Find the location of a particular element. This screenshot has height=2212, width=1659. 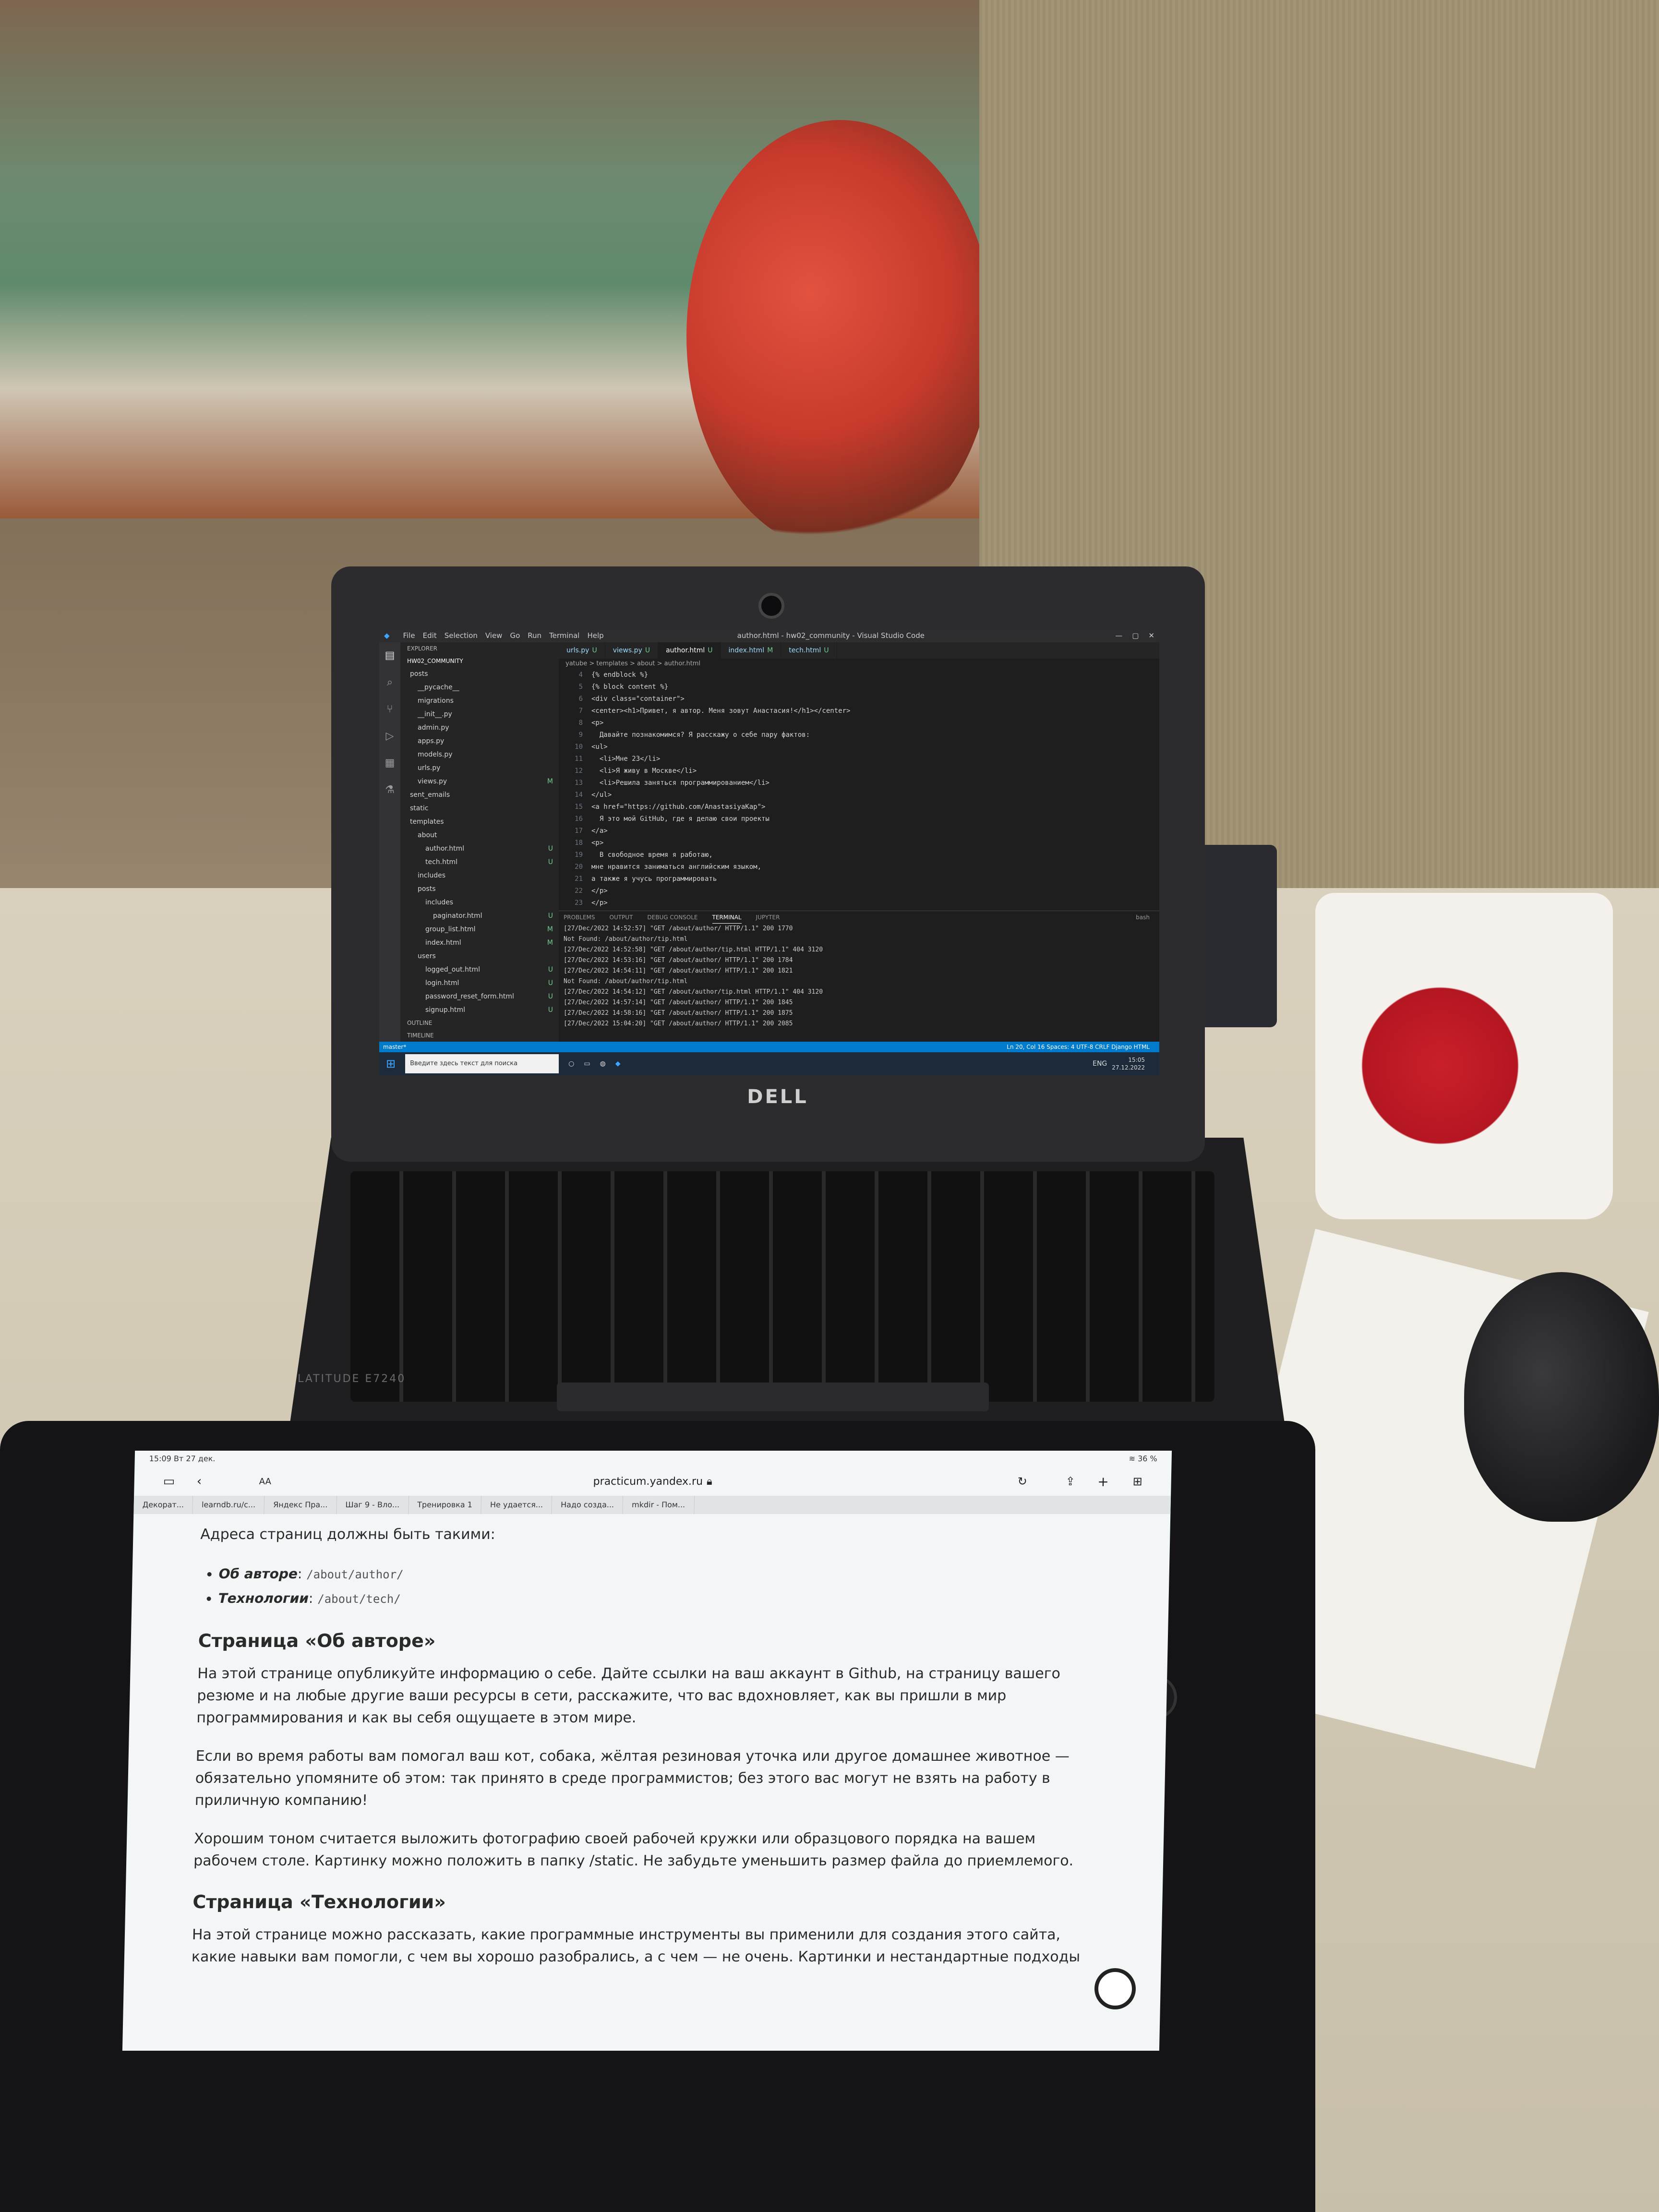

new-tab-icon: + is located at coordinates (1103, 1482).